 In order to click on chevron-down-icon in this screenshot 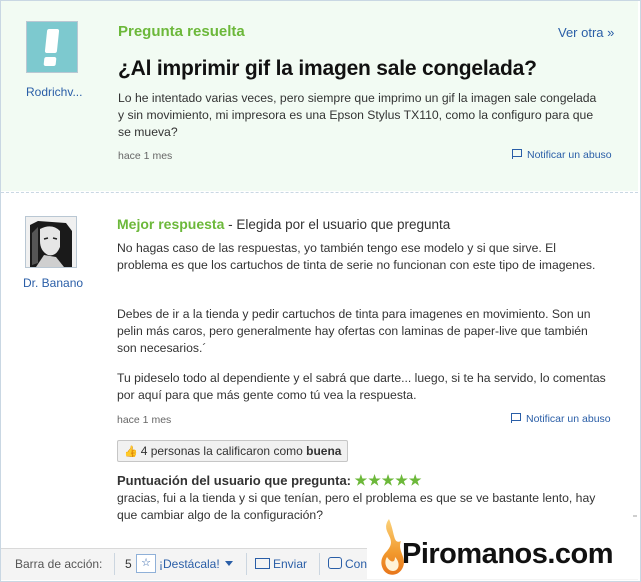, I will do `click(228, 563)`.